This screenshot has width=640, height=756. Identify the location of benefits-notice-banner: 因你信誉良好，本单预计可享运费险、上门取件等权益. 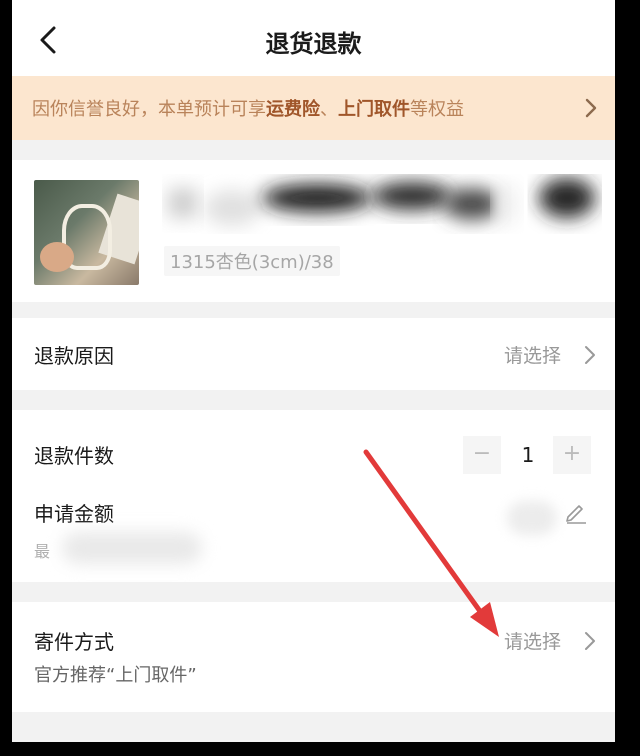
(313, 108).